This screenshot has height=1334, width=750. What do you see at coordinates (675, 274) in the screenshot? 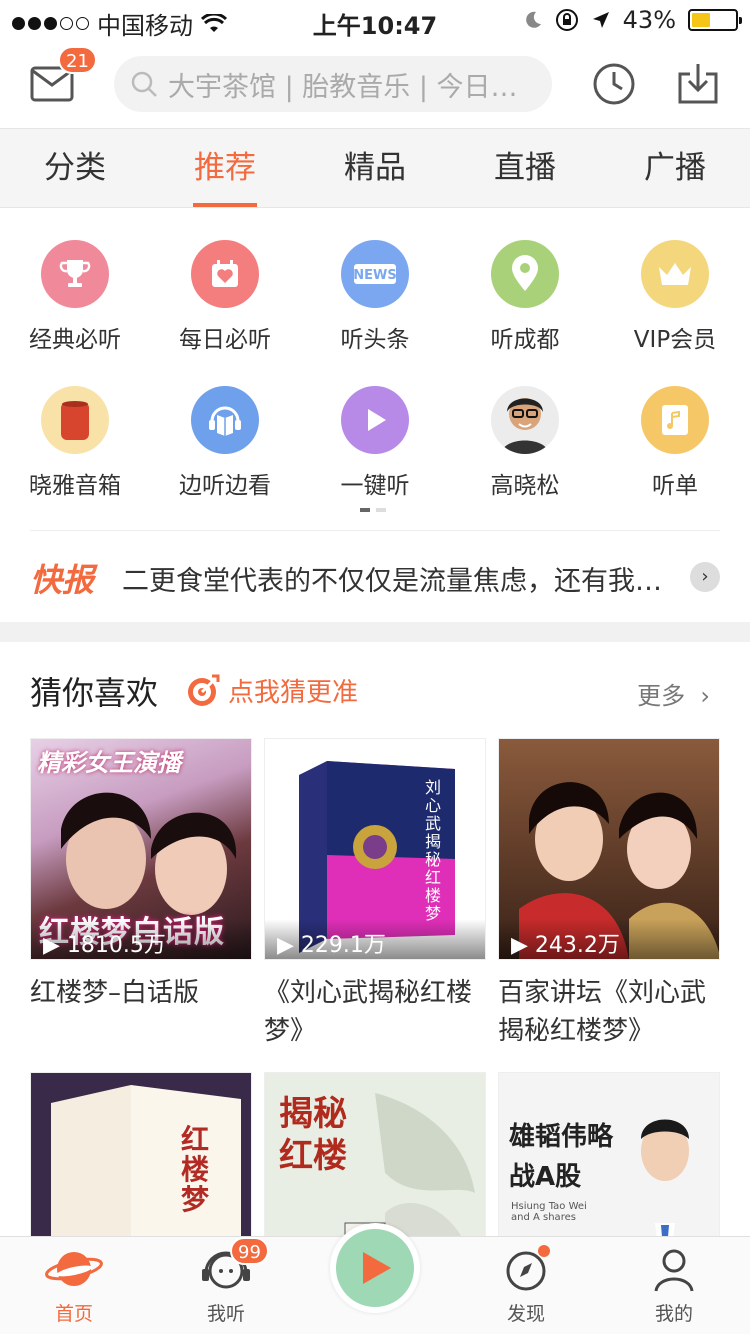
I see `crown-icon` at bounding box center [675, 274].